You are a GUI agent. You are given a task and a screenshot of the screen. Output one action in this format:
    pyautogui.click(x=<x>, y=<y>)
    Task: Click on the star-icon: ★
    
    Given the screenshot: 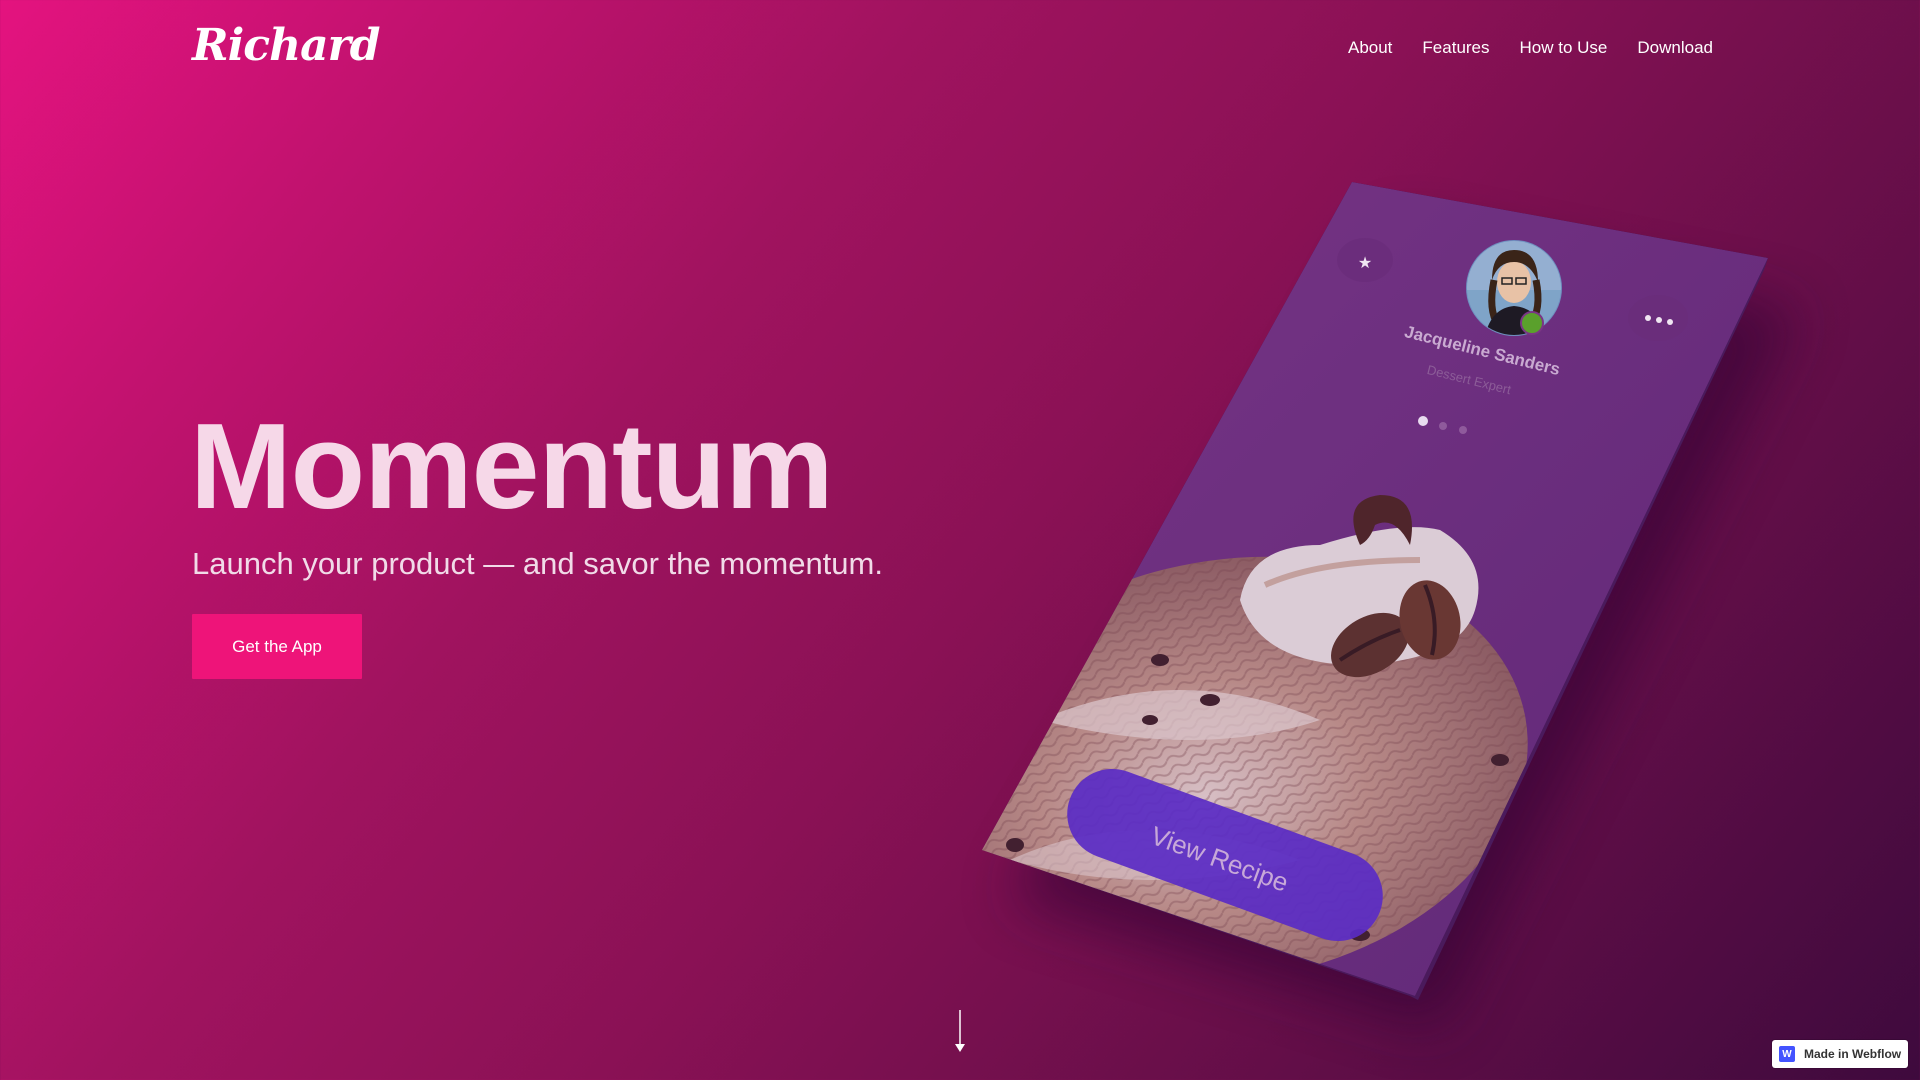 What is the action you would take?
    pyautogui.click(x=1365, y=260)
    